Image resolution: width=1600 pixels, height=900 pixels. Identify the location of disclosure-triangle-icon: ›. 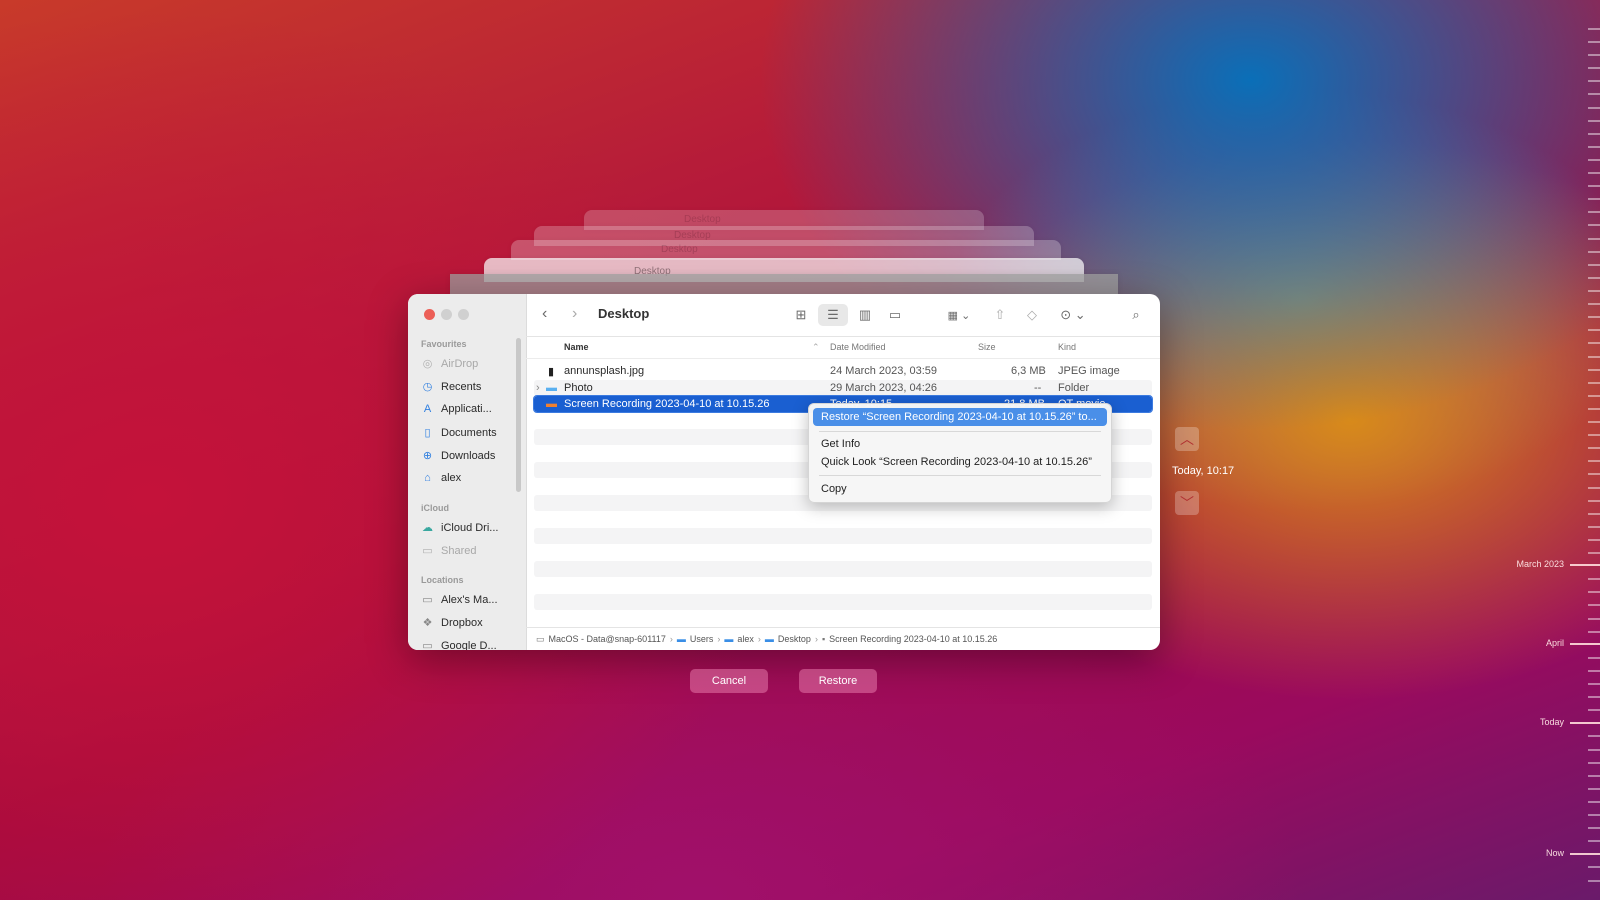
(538, 388).